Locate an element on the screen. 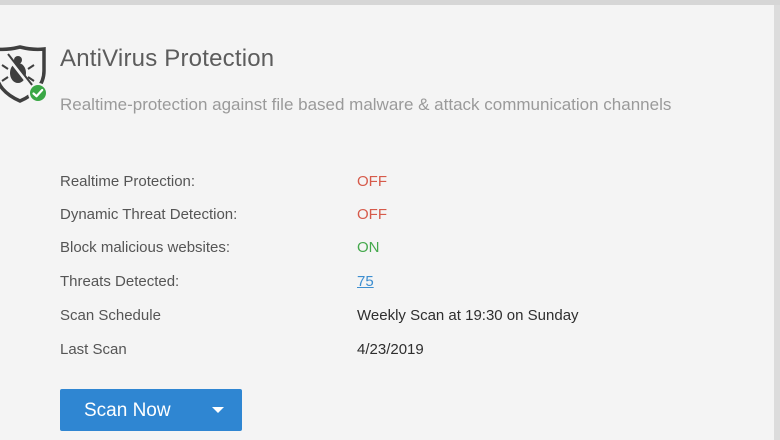 This screenshot has width=780, height=440. status-row-block-malicious-websites: Block malicious websites: ON is located at coordinates (410, 251).